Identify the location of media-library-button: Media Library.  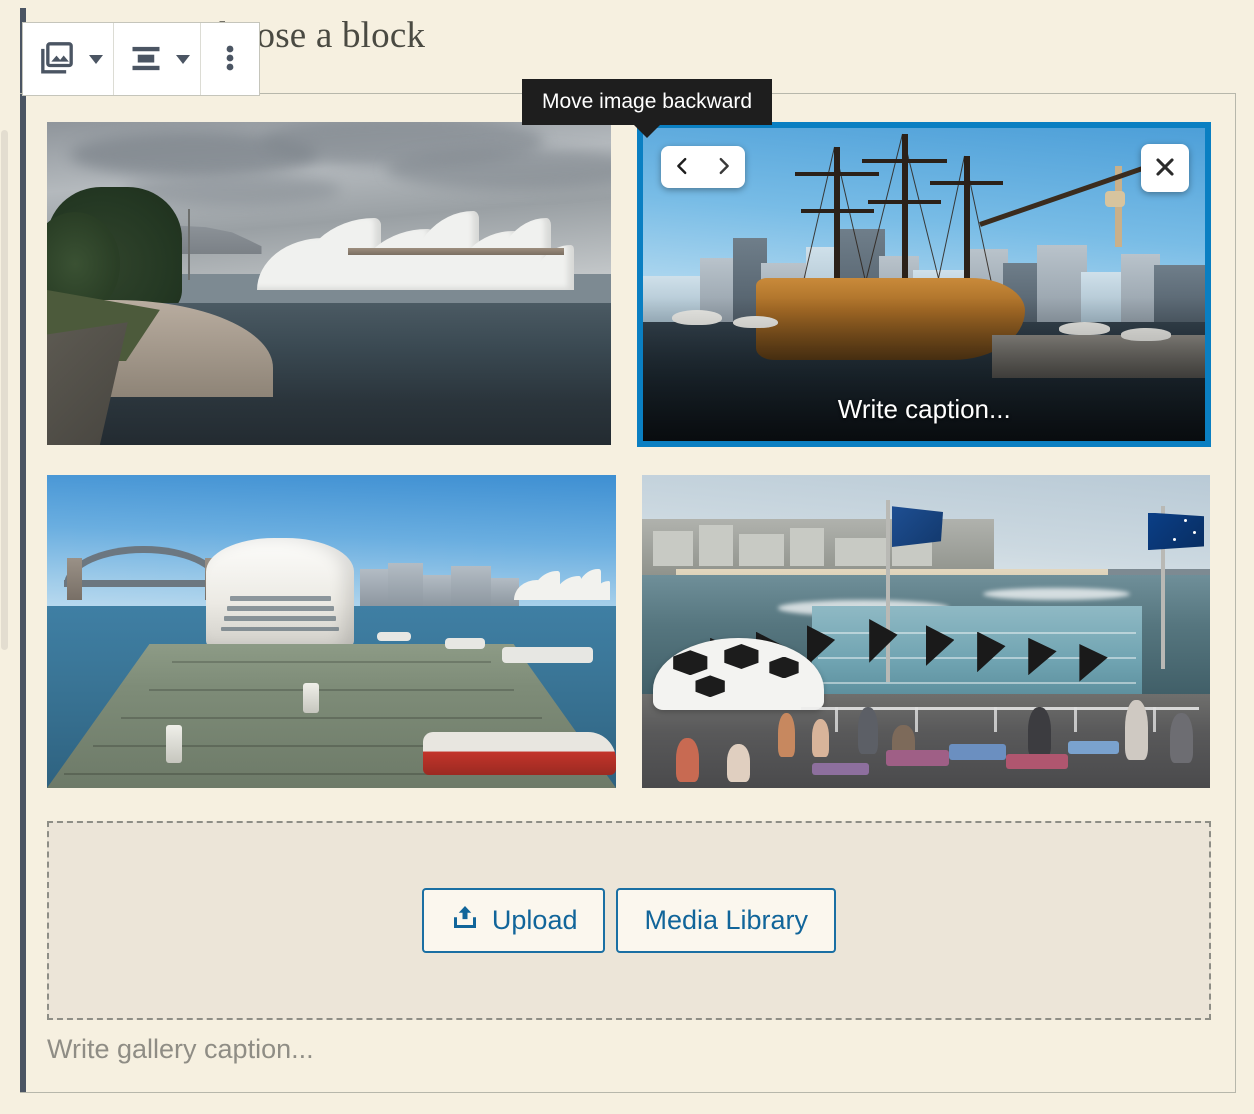
(726, 920).